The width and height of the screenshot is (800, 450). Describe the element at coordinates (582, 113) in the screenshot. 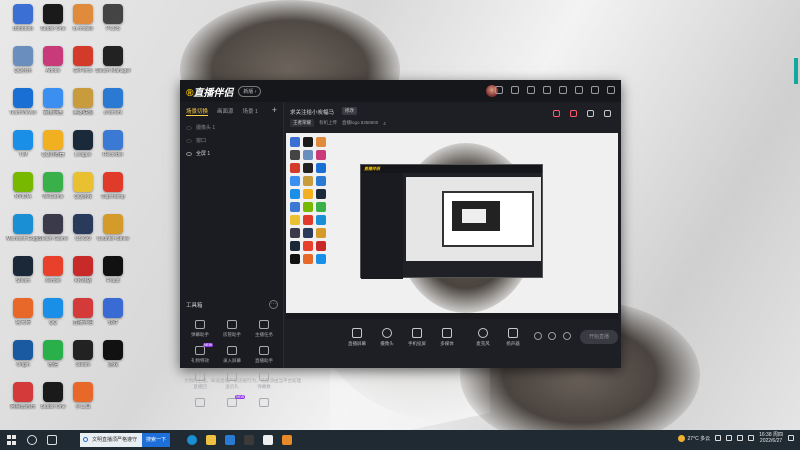

I see `header-actions` at that location.